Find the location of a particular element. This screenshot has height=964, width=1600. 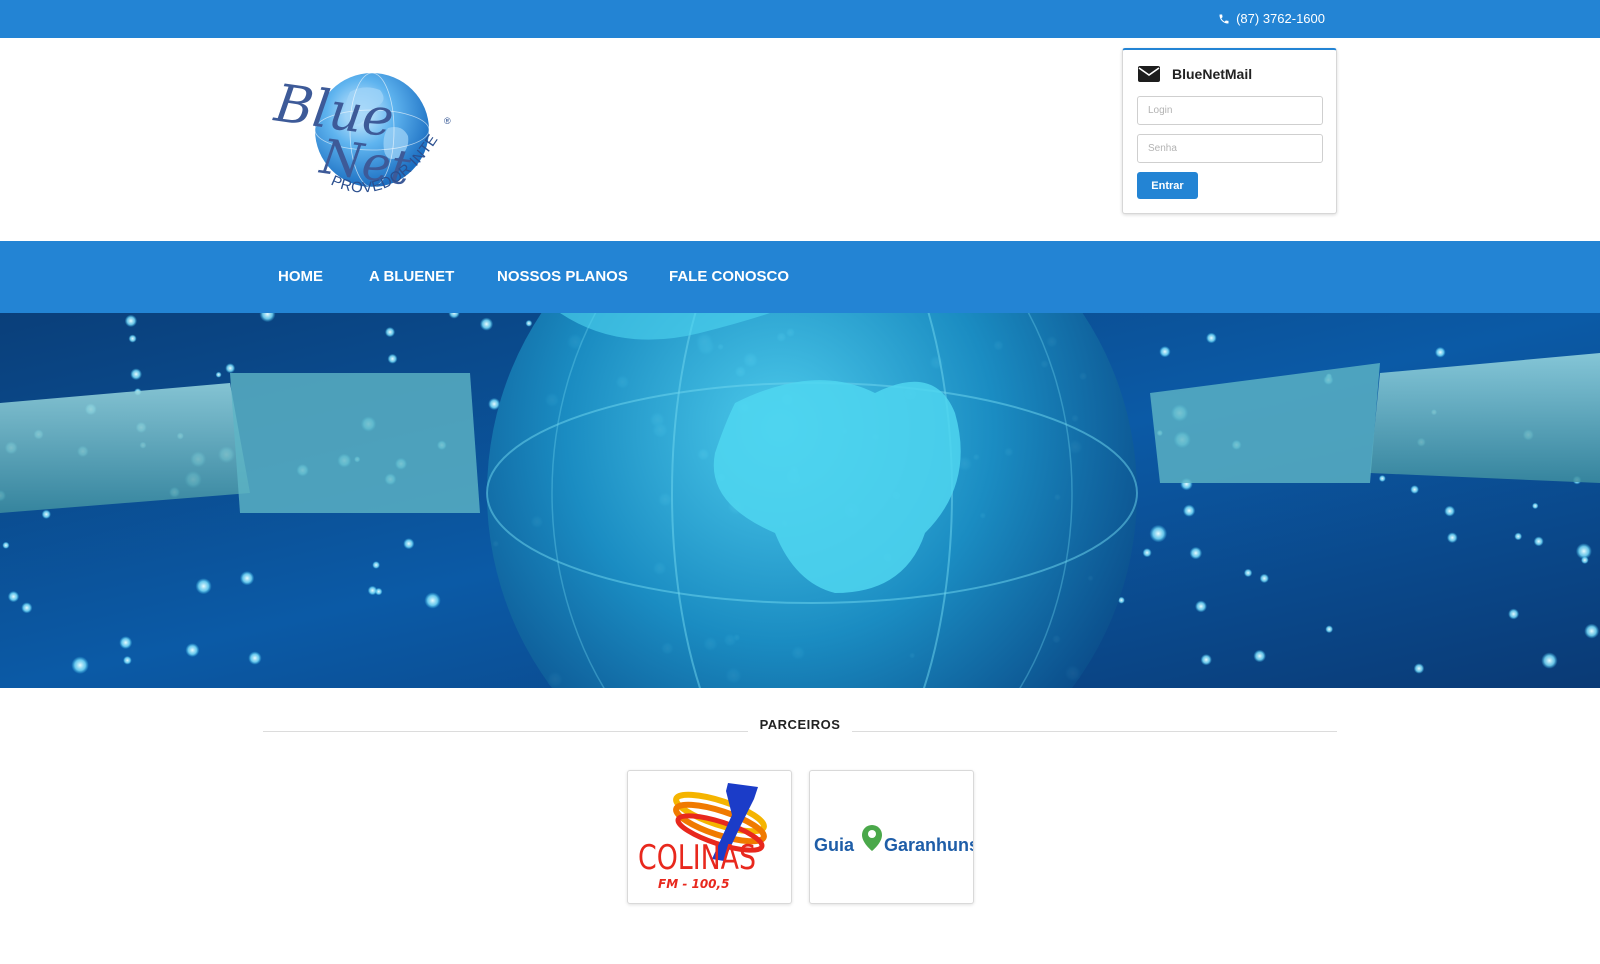

enter-button: Entrar is located at coordinates (1167, 185).